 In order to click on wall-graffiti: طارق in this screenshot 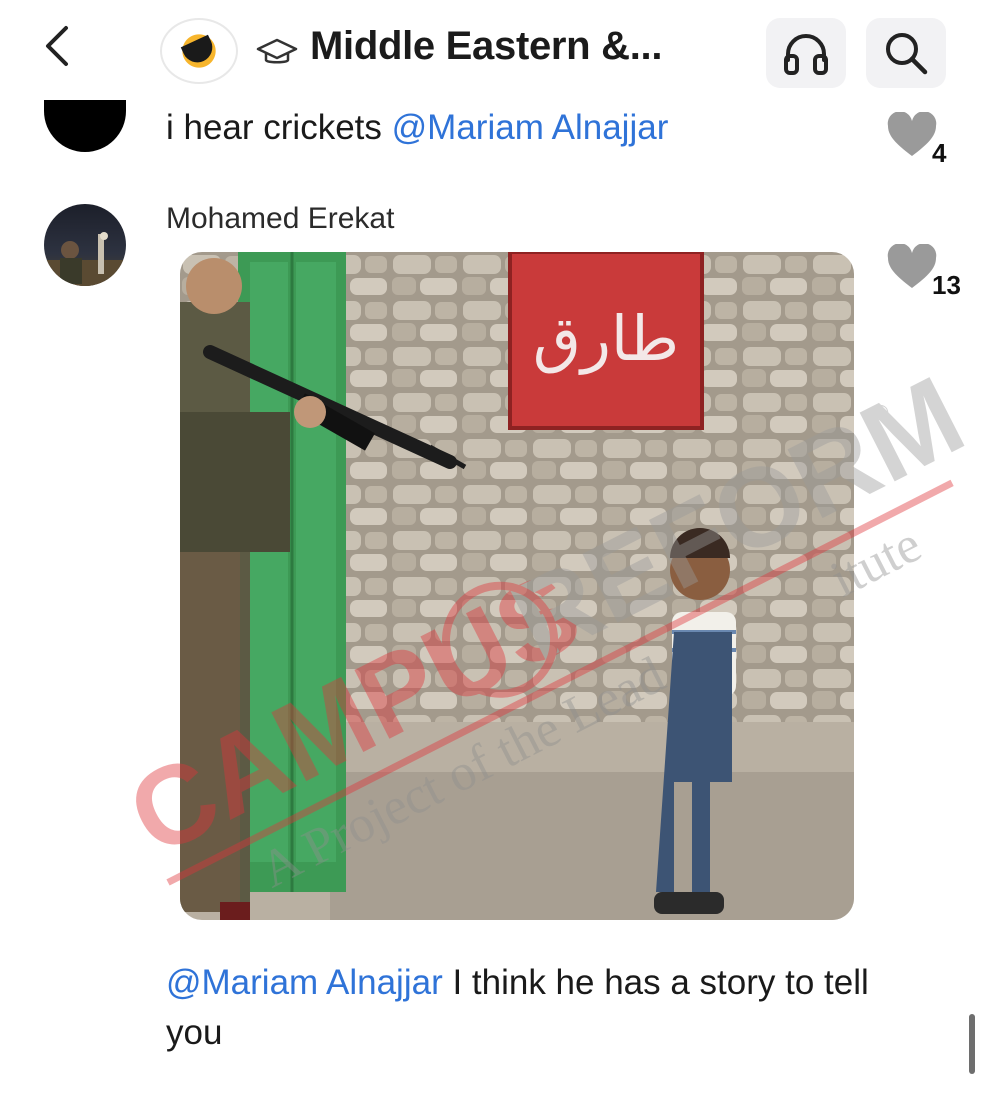, I will do `click(606, 338)`.